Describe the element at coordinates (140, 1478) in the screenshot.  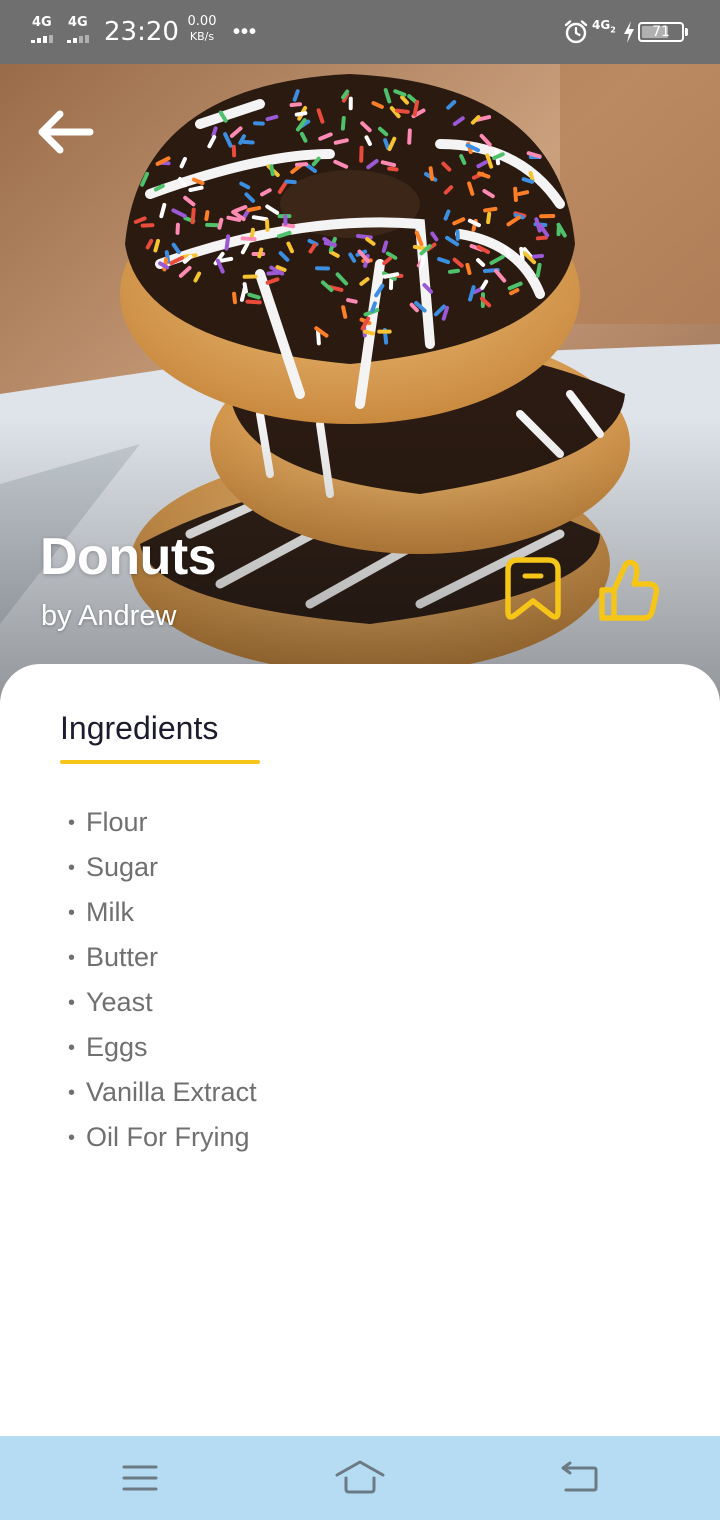
I see `menu-icon` at that location.